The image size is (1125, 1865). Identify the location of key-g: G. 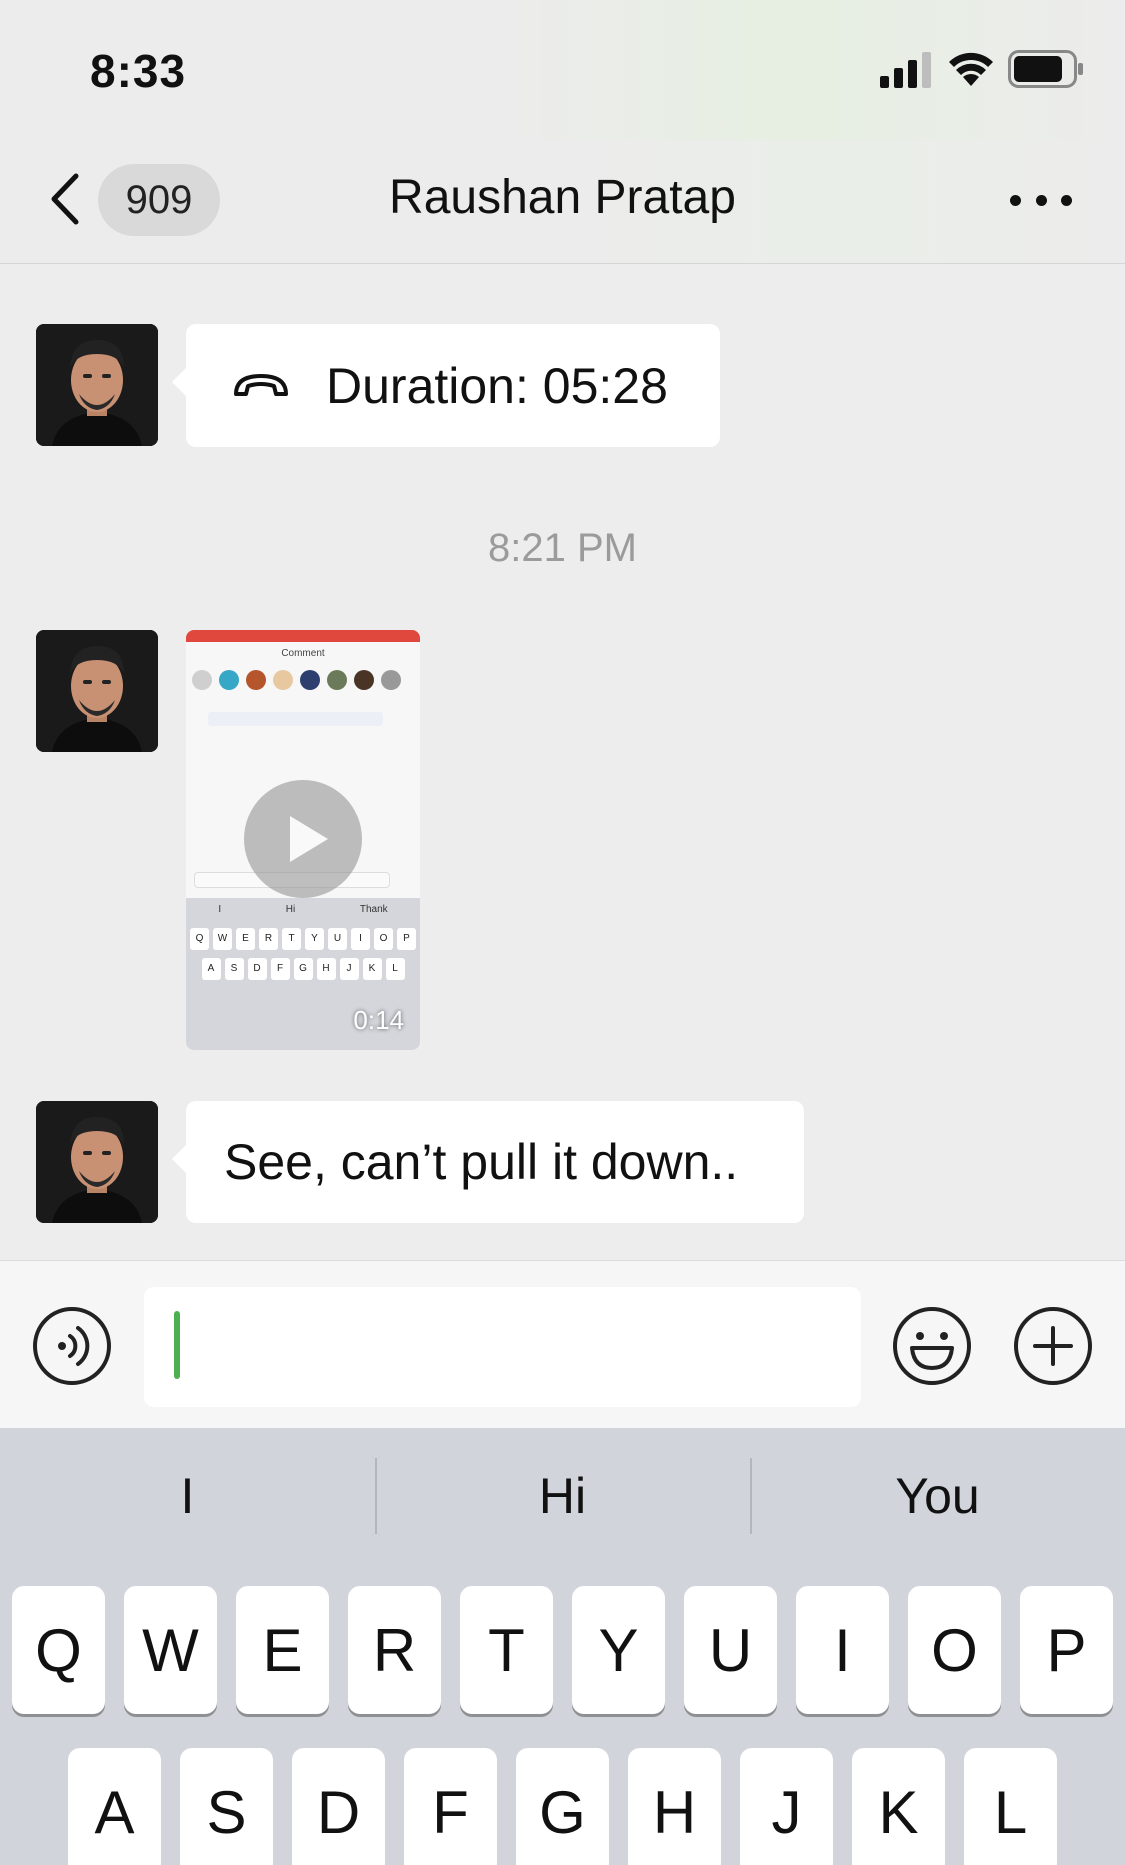
(562, 1806).